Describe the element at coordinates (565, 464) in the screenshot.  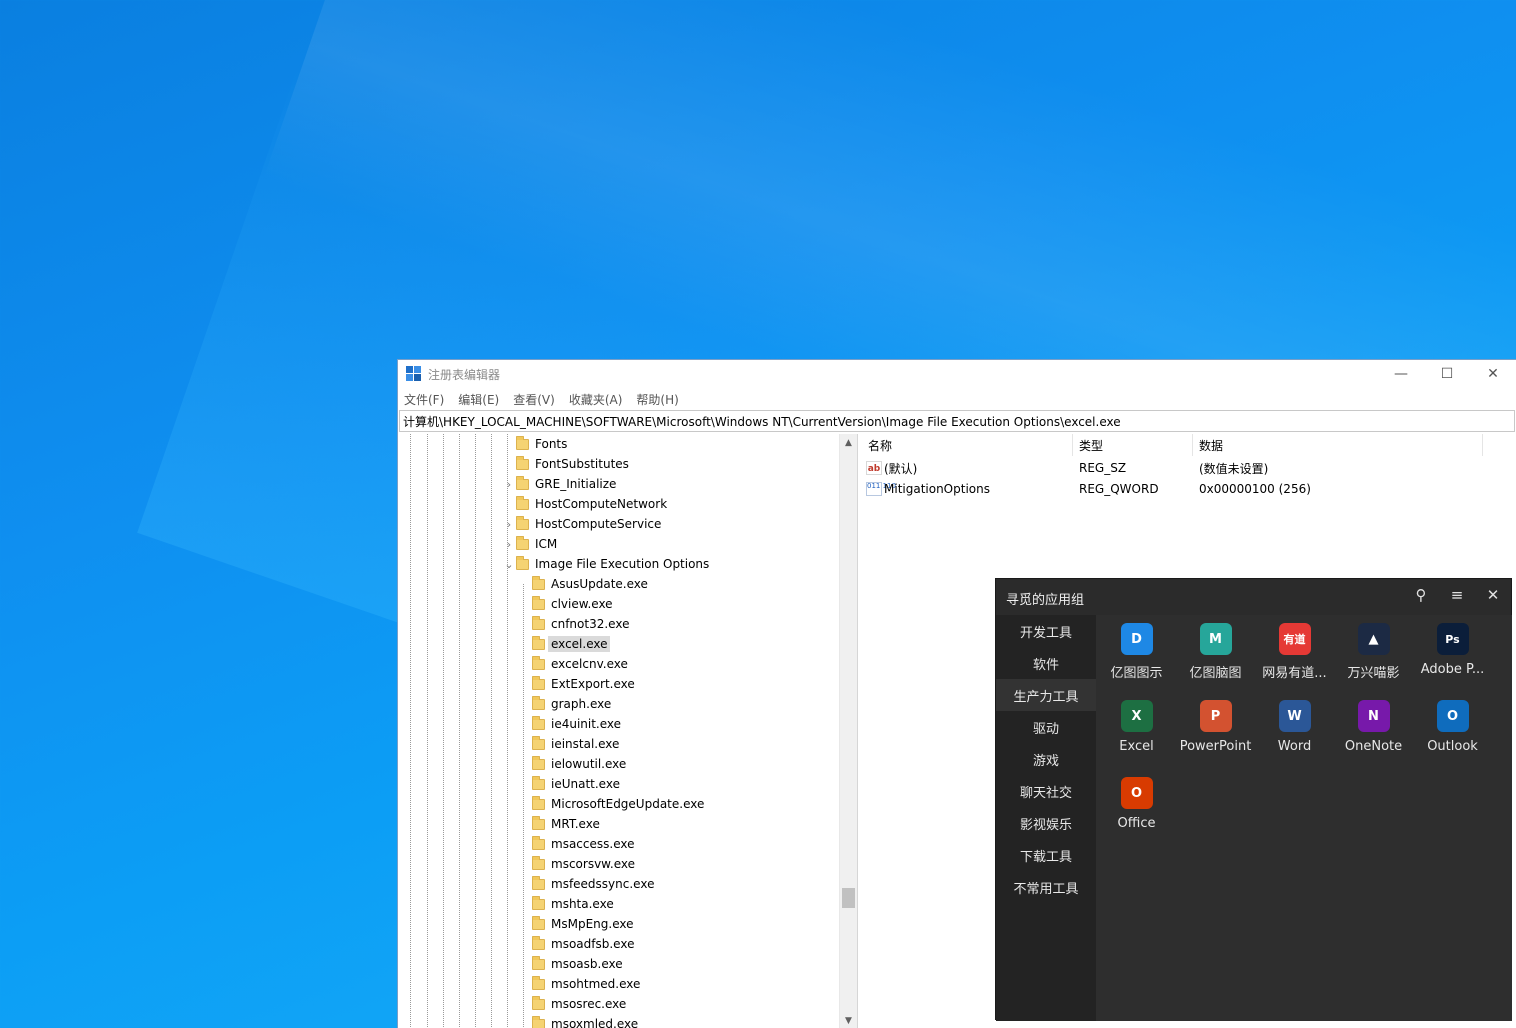
I see `tree-item: FontSubstitutes` at that location.